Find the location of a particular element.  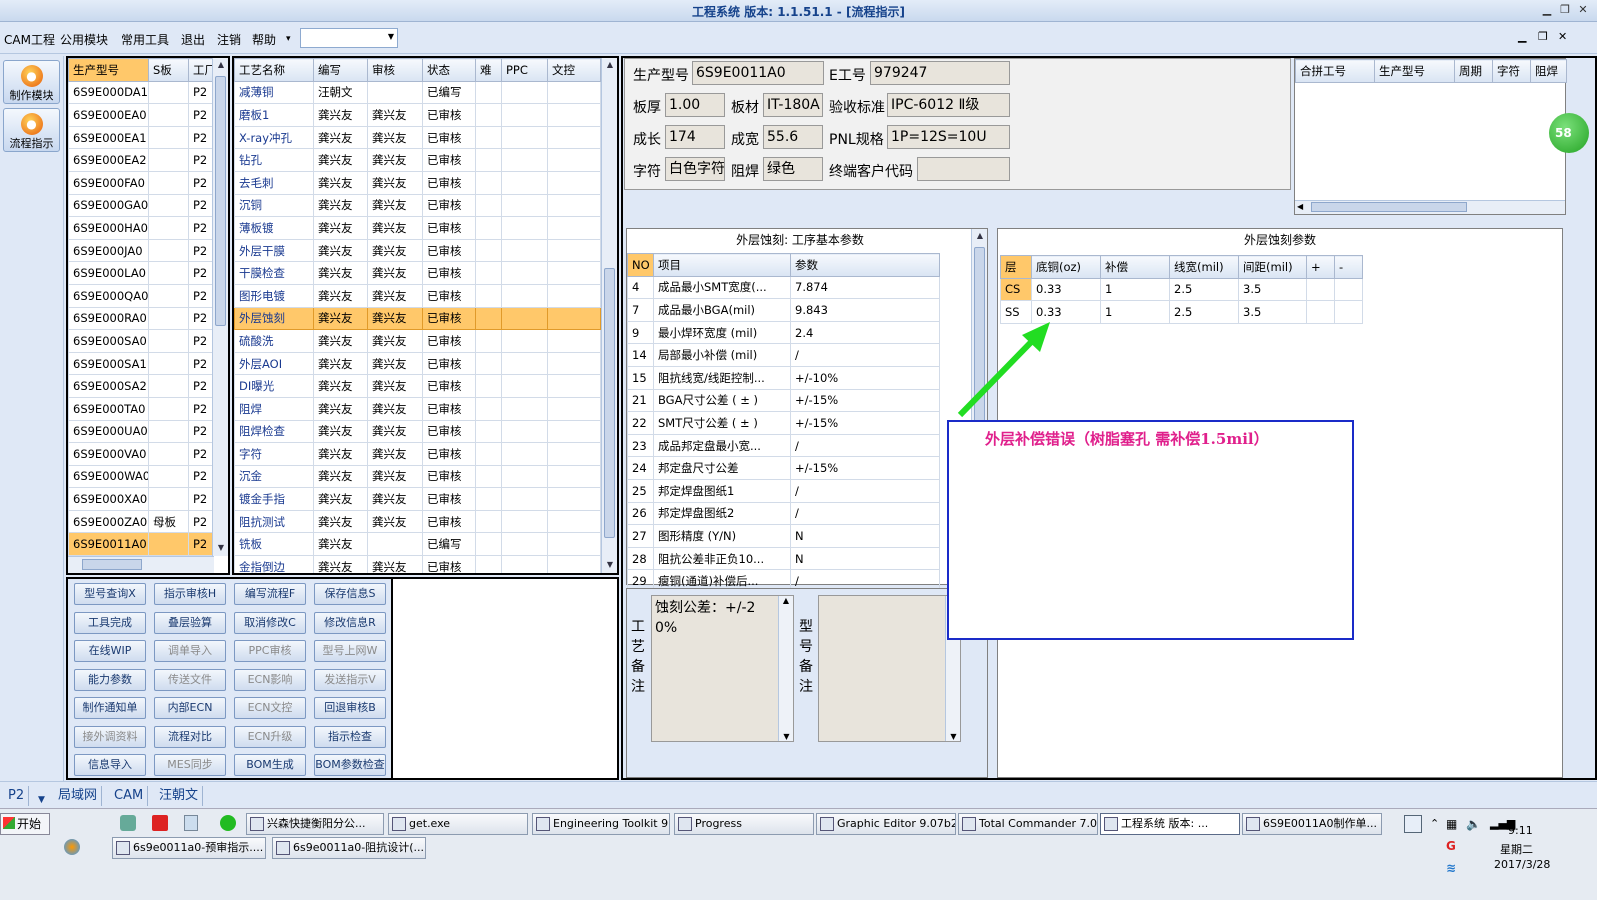

tray-app-icon: G is located at coordinates (1451, 846).